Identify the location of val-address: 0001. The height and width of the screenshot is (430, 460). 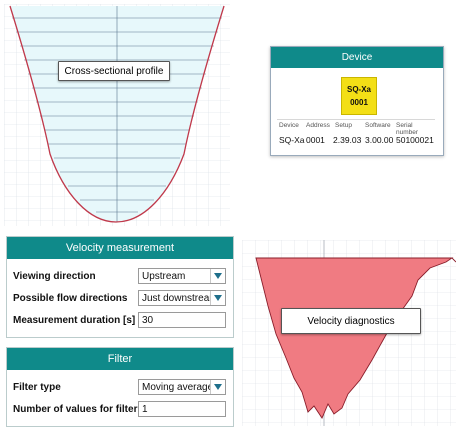
(315, 140).